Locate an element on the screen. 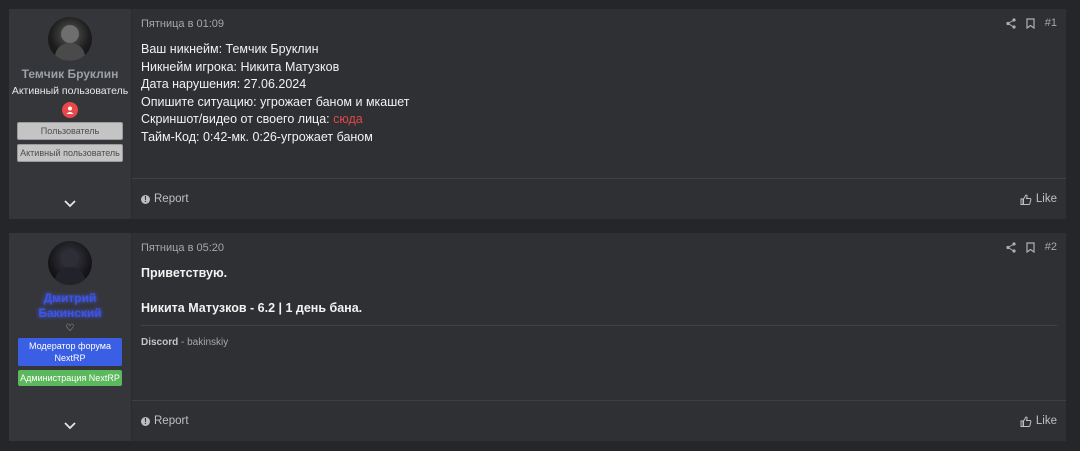 This screenshot has height=451, width=1080. verdict: Никита Матузков - 6.2 | 1 день бана. is located at coordinates (252, 308).